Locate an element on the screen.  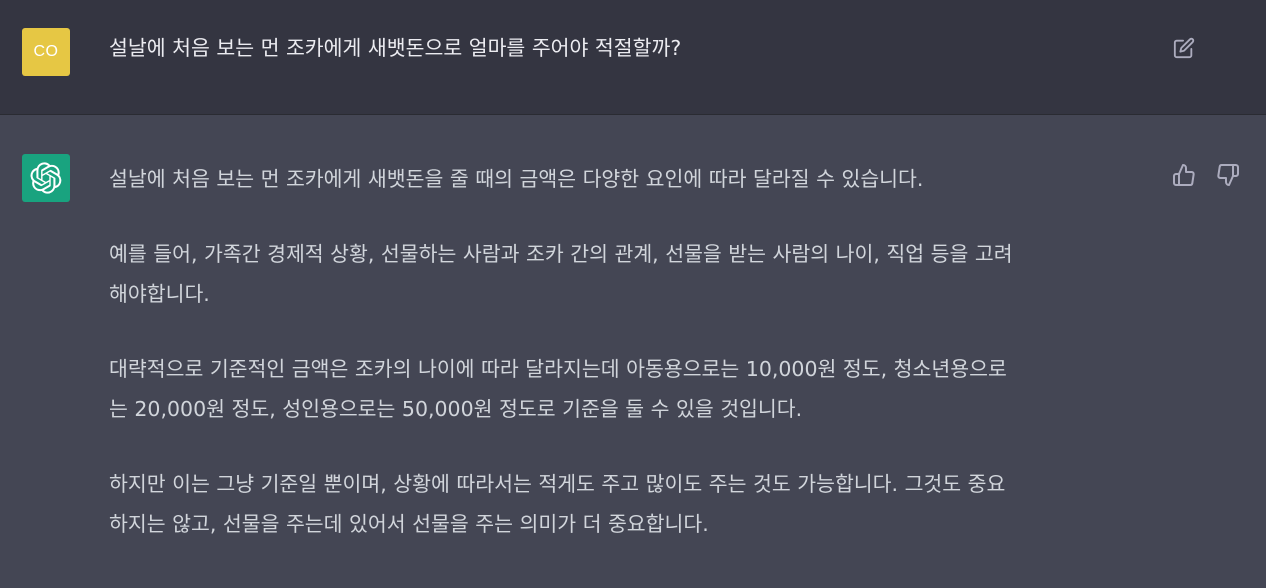
edit-icon is located at coordinates (1184, 48).